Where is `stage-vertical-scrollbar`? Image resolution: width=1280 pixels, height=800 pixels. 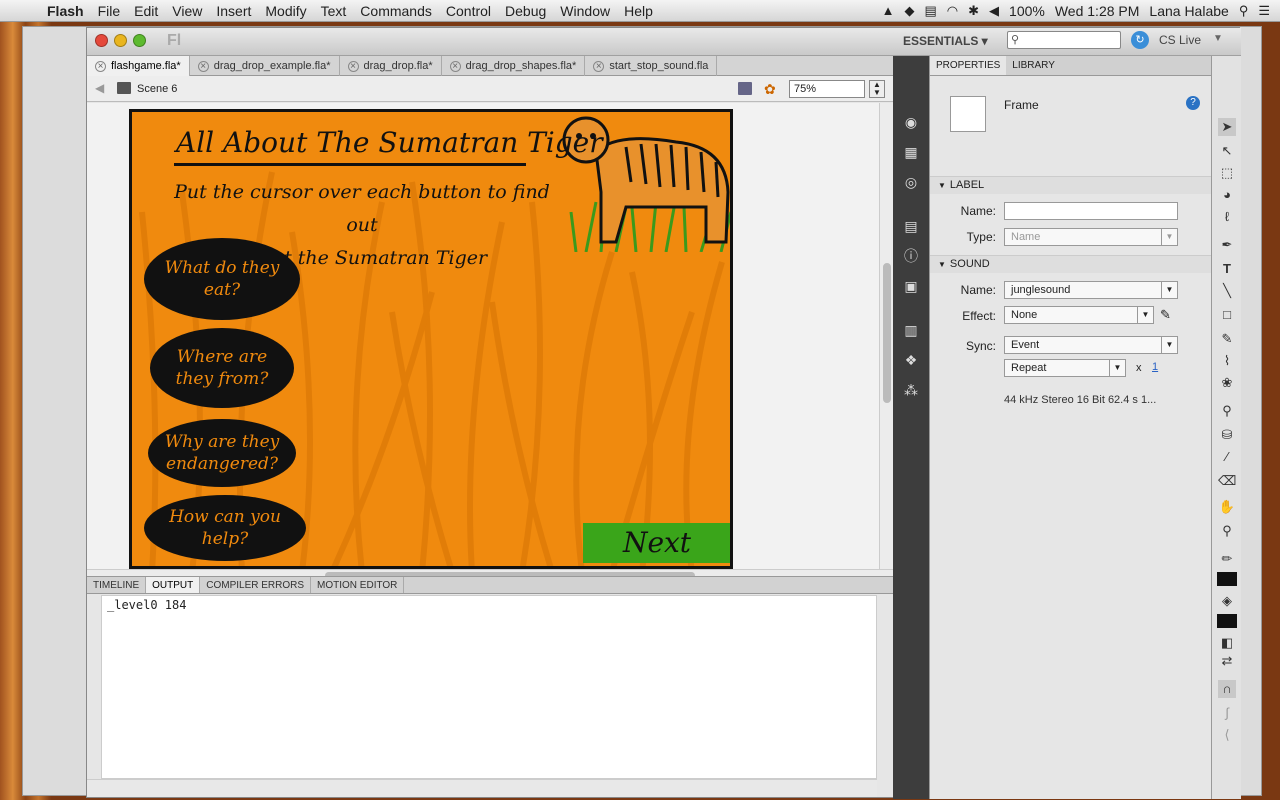 stage-vertical-scrollbar is located at coordinates (886, 336).